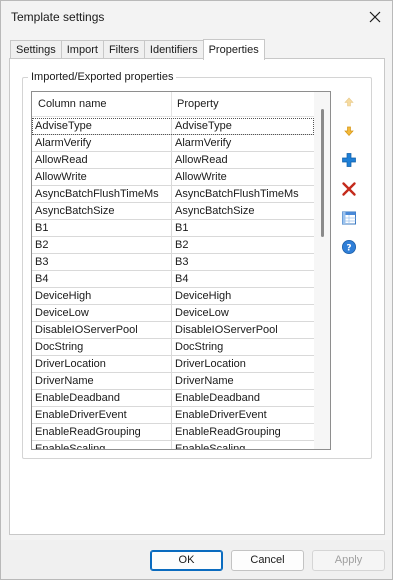 Image resolution: width=393 pixels, height=580 pixels. What do you see at coordinates (102, 279) in the screenshot?
I see `cell-column-name: B4` at bounding box center [102, 279].